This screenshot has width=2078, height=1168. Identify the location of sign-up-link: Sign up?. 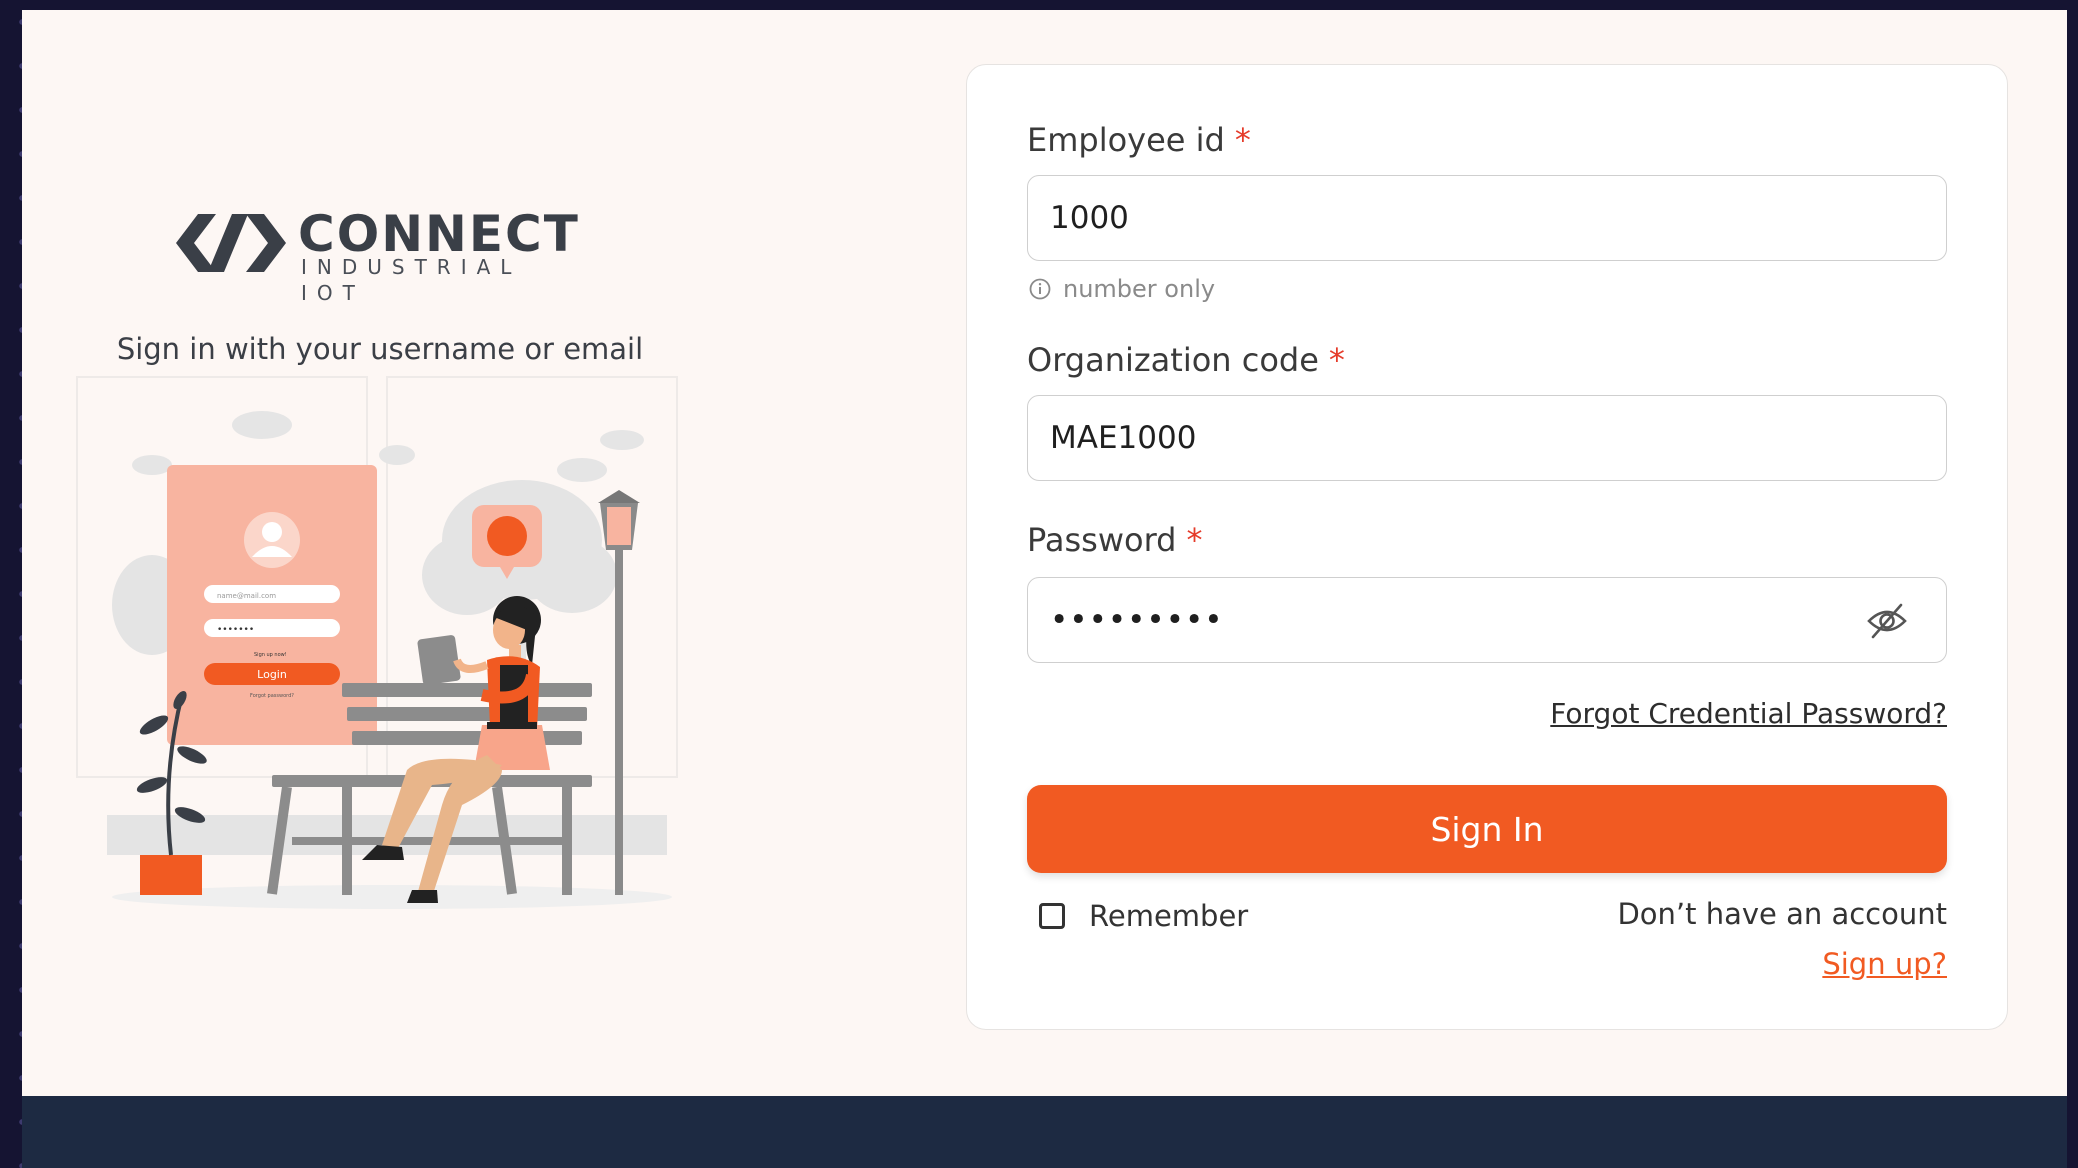
(1884, 964).